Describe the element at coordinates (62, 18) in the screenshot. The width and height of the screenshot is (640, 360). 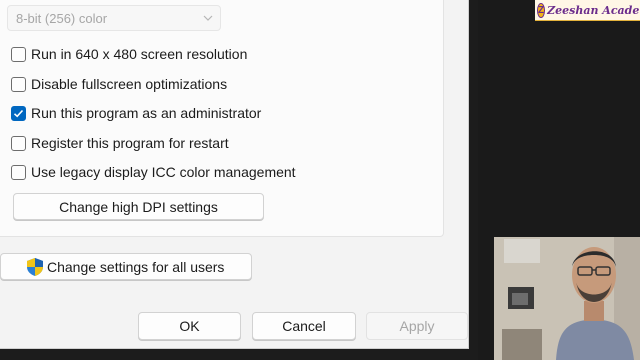
I see `color-mode-value: 8-bit (256) color` at that location.